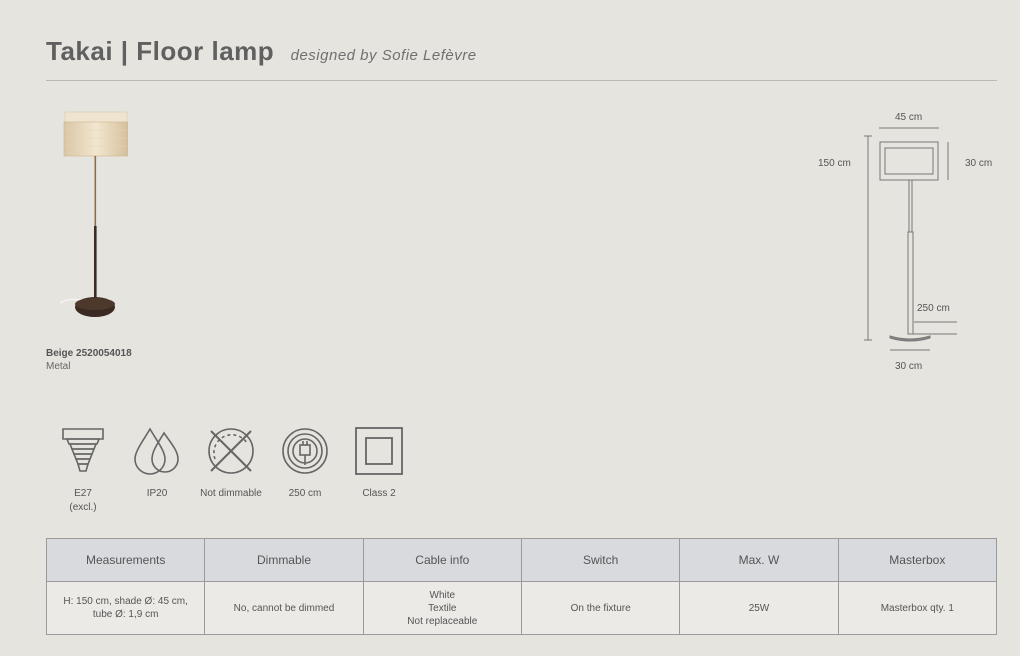 The image size is (1020, 656). Describe the element at coordinates (125, 560) in the screenshot. I see `header-measurements: Measurements` at that location.